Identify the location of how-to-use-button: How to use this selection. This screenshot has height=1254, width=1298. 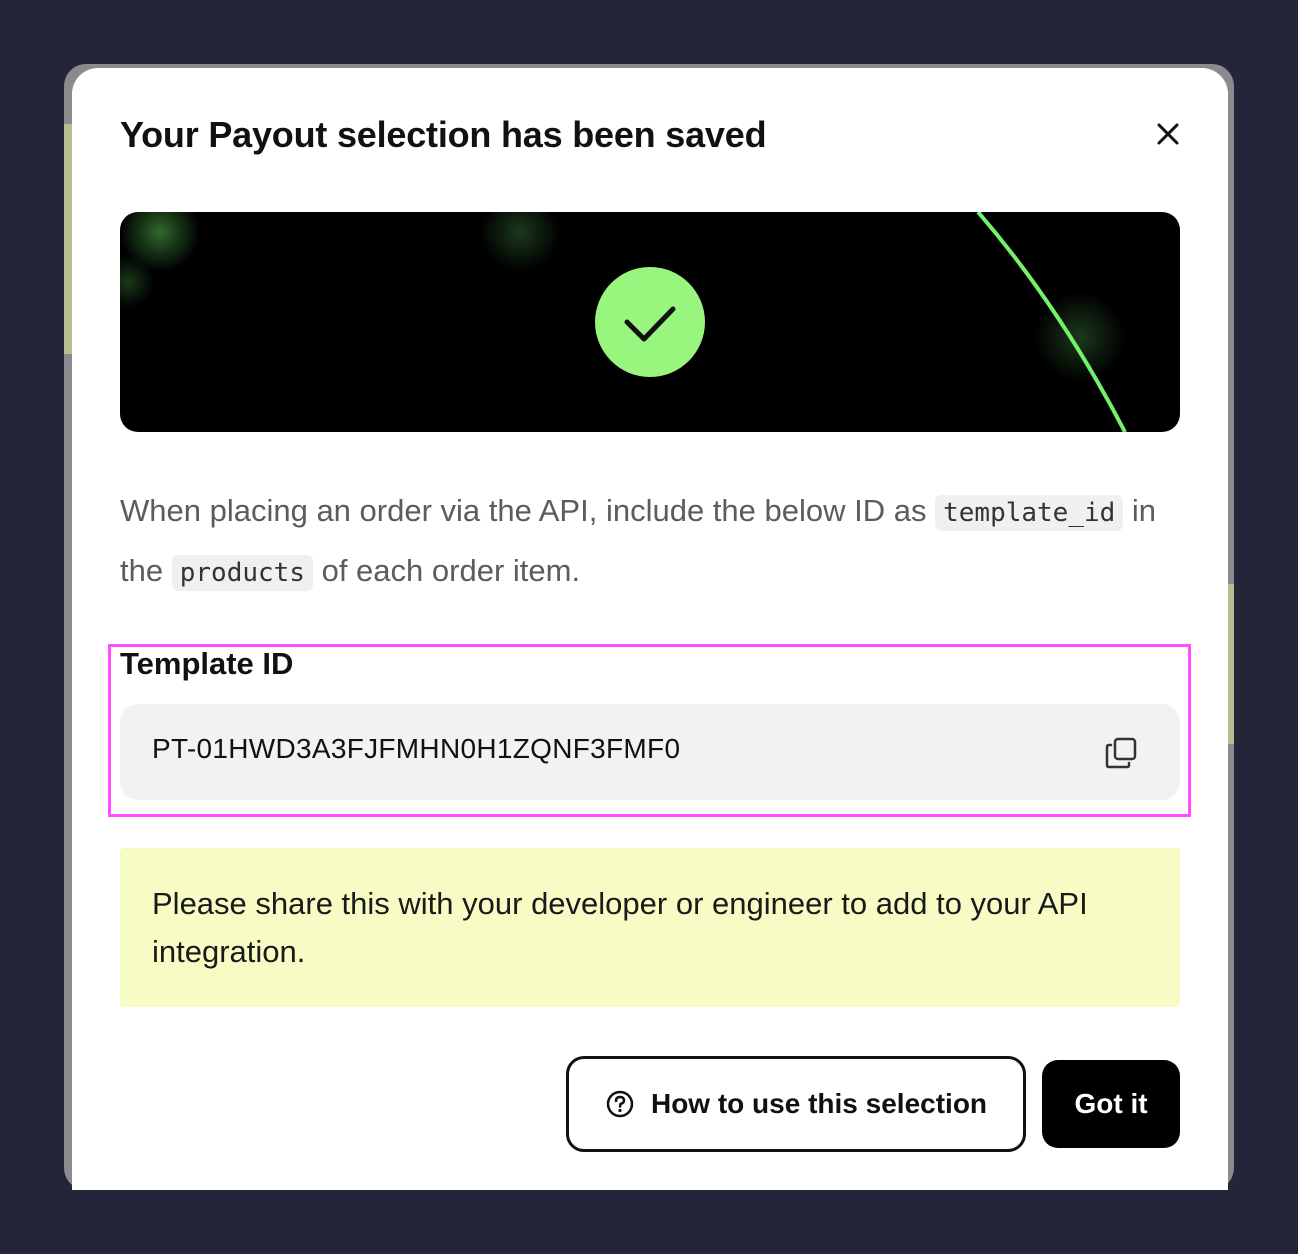
(796, 1104).